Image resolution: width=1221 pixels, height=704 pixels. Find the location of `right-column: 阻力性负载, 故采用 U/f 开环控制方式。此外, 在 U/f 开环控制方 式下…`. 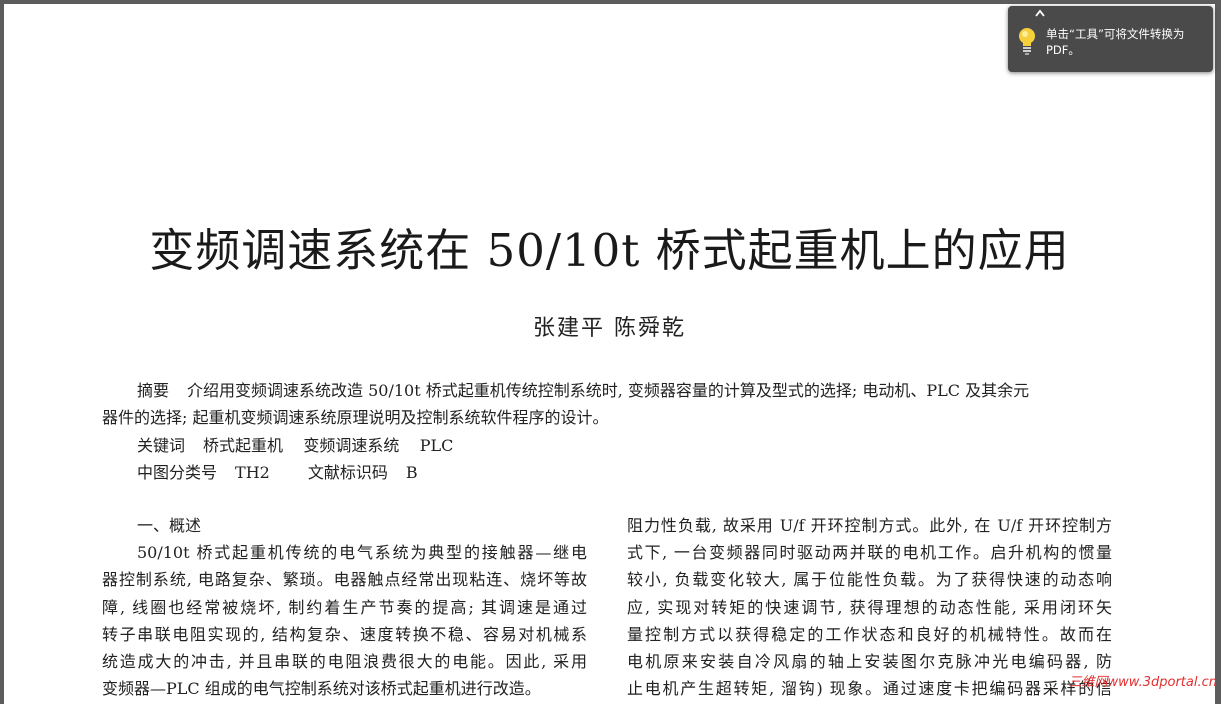

right-column: 阻力性负载, 故采用 U/f 开环控制方式。此外, 在 U/f 开环控制方 式下… is located at coordinates (869, 607).